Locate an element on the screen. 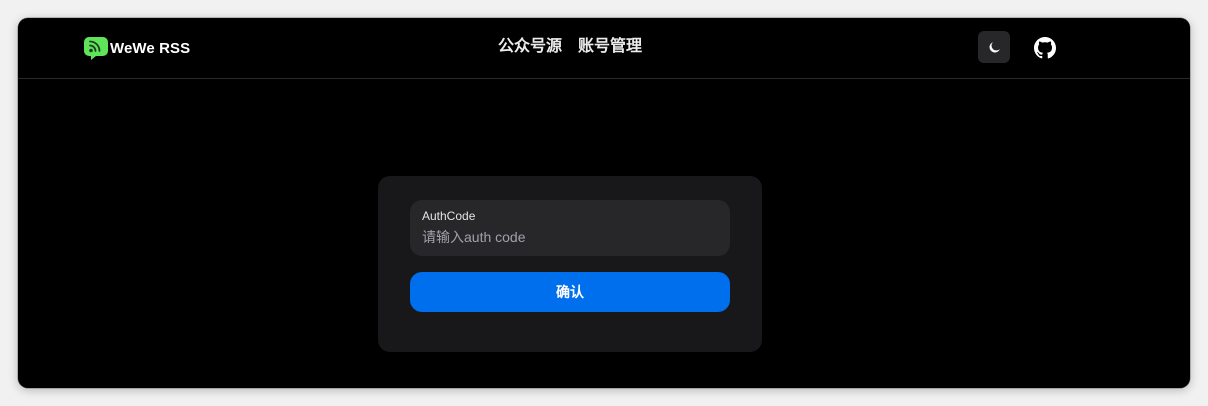  login-card: AuthCode 确认 is located at coordinates (570, 264).